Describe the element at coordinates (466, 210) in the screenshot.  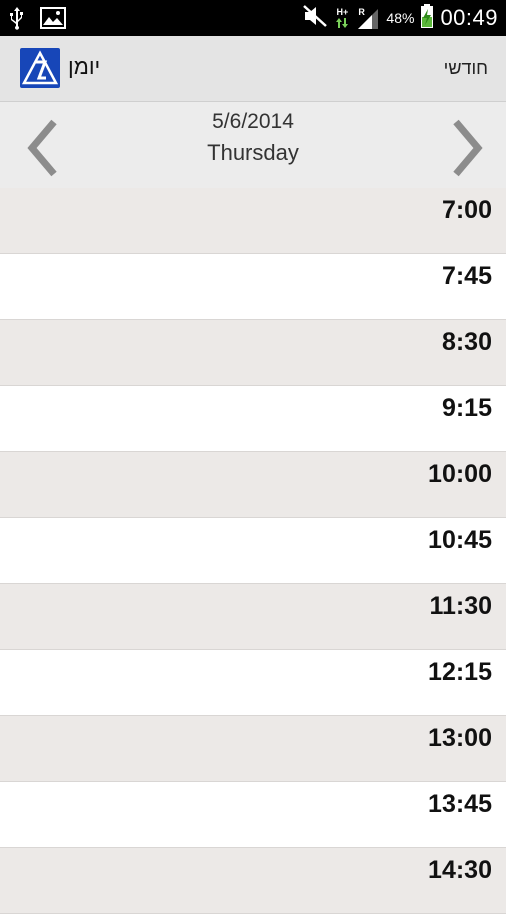
I see `time-slot-label: 7:00` at that location.